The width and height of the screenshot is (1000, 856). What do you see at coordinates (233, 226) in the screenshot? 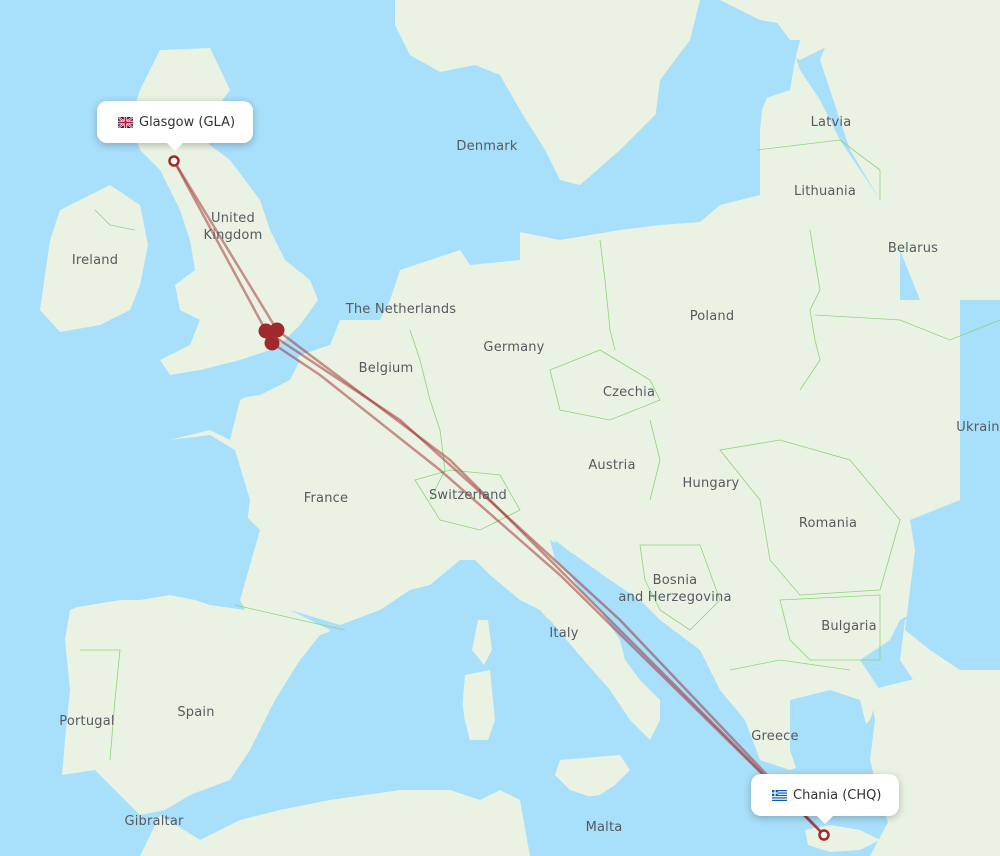
I see `country-label: United Kingdom` at bounding box center [233, 226].